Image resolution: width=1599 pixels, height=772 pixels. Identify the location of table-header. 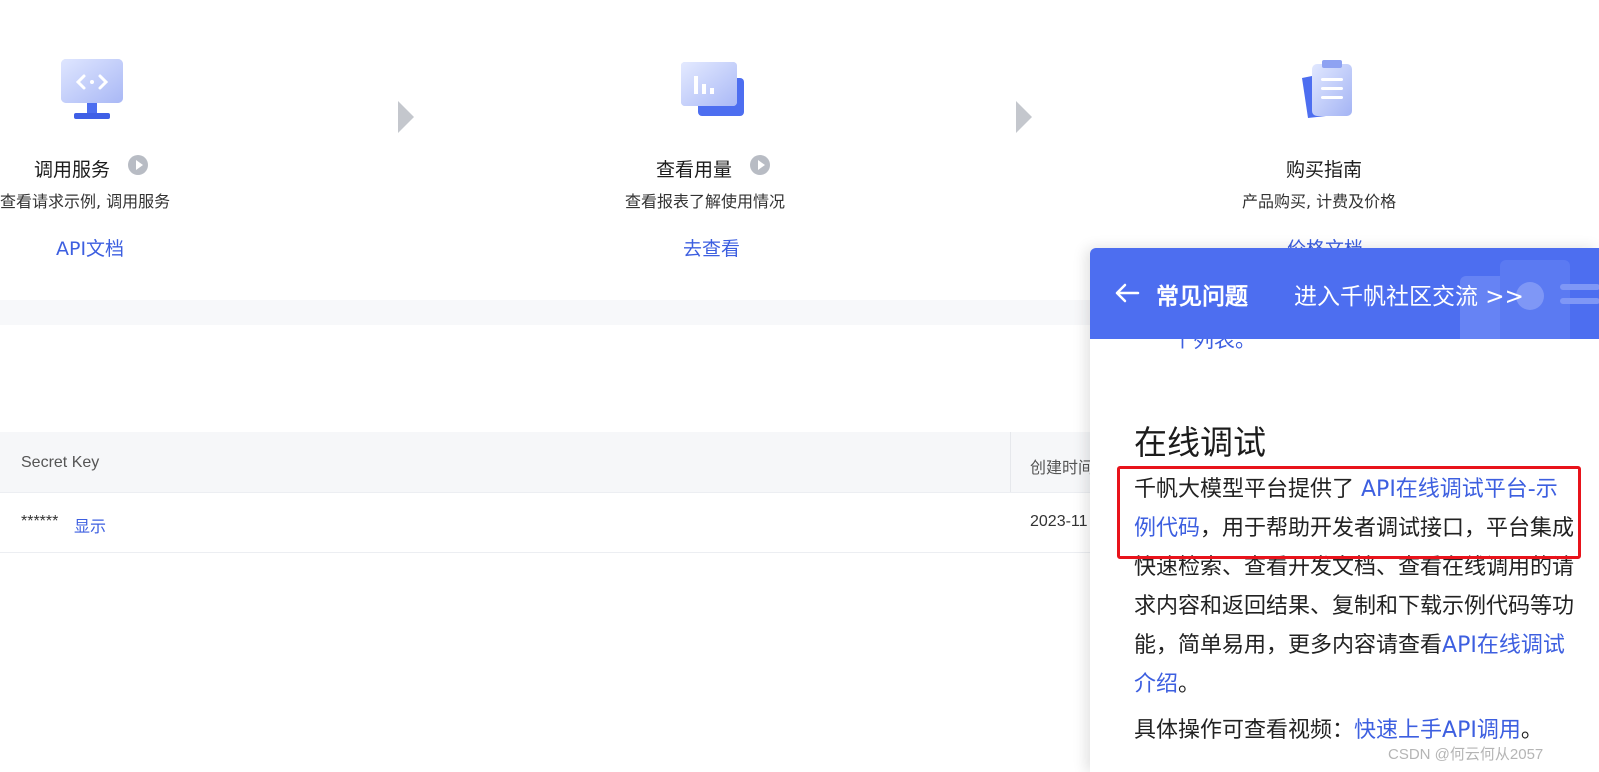
(545, 462).